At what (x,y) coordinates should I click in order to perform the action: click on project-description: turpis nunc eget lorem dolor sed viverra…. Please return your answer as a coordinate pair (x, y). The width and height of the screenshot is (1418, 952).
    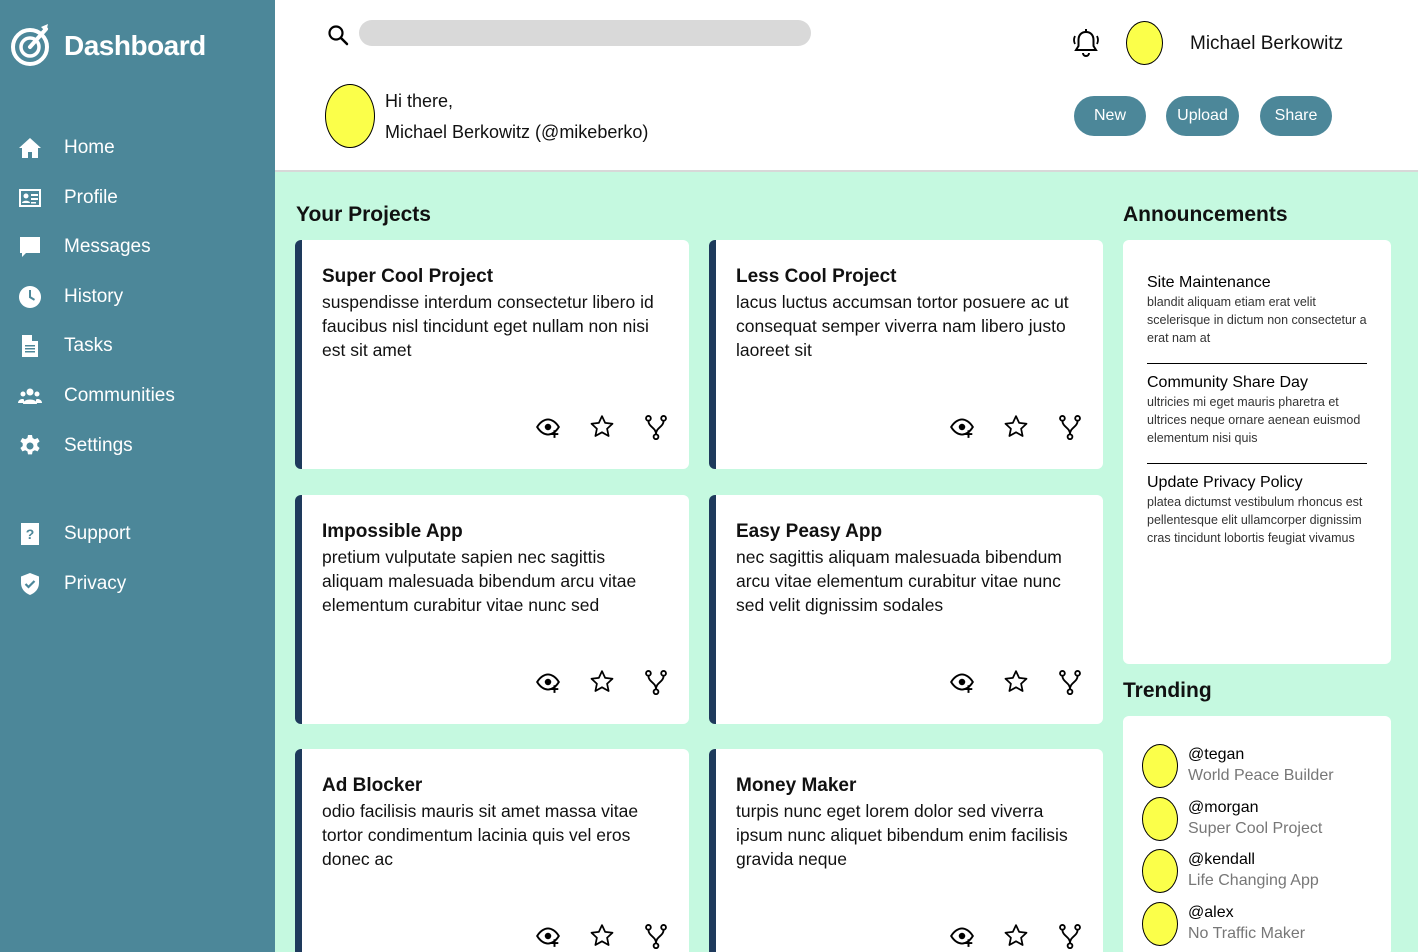
    Looking at the image, I should click on (902, 835).